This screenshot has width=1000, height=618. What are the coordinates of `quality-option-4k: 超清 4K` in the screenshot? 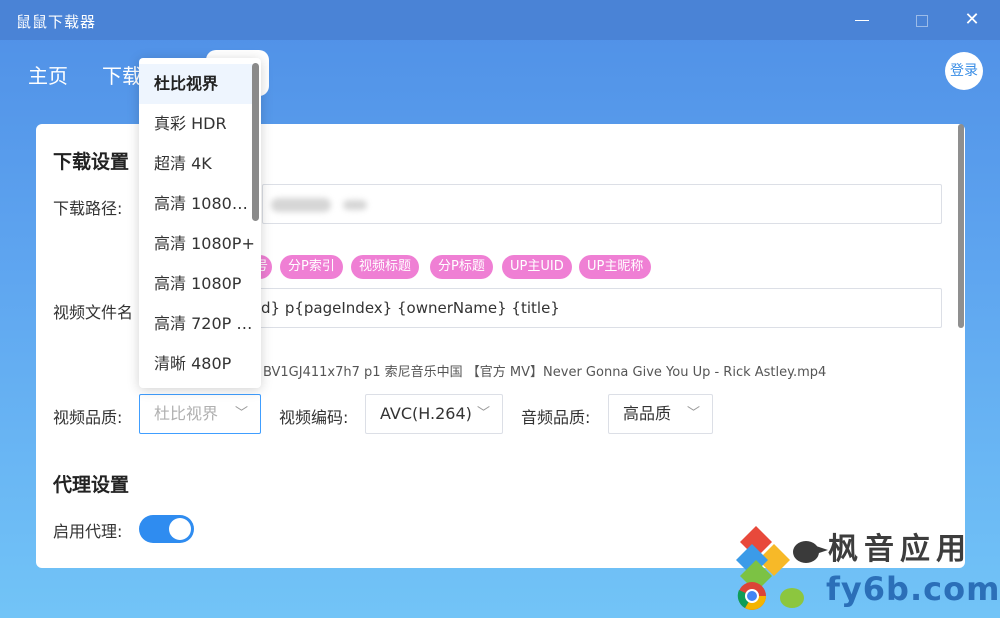 It's located at (197, 164).